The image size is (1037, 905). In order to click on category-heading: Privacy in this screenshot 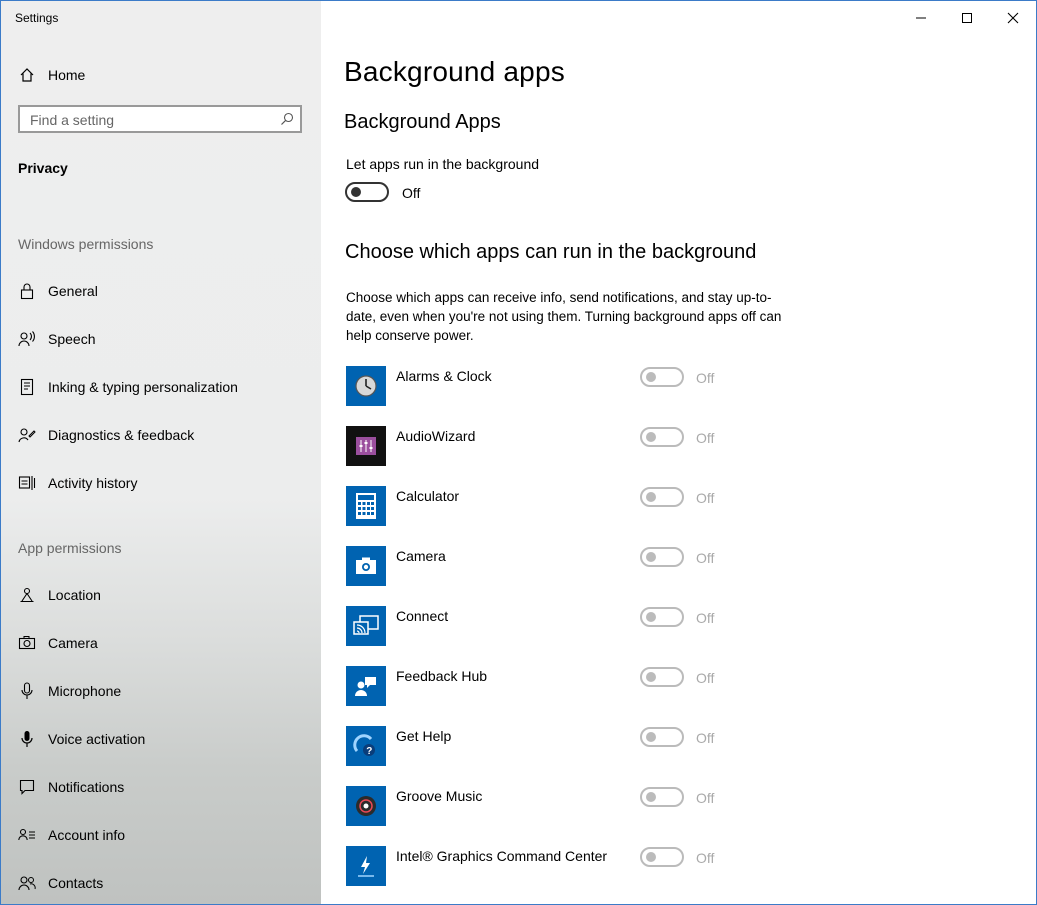, I will do `click(43, 168)`.